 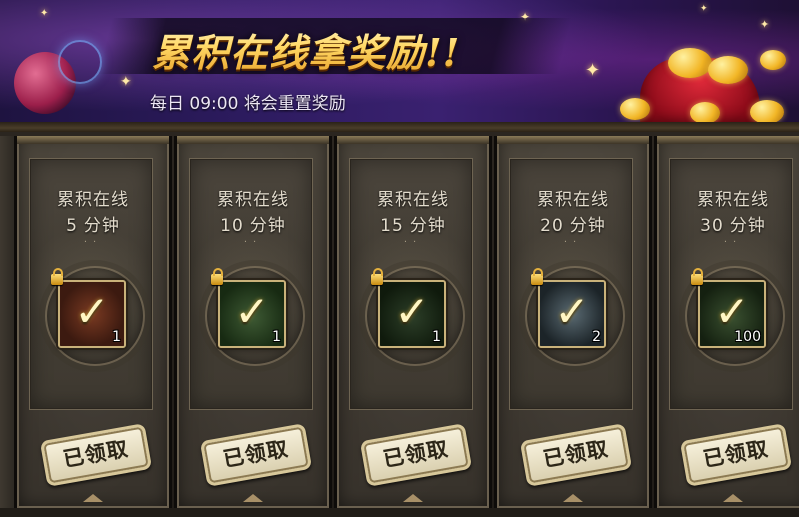 I want to click on reward-item-slot: ✓ 2, so click(x=572, y=314).